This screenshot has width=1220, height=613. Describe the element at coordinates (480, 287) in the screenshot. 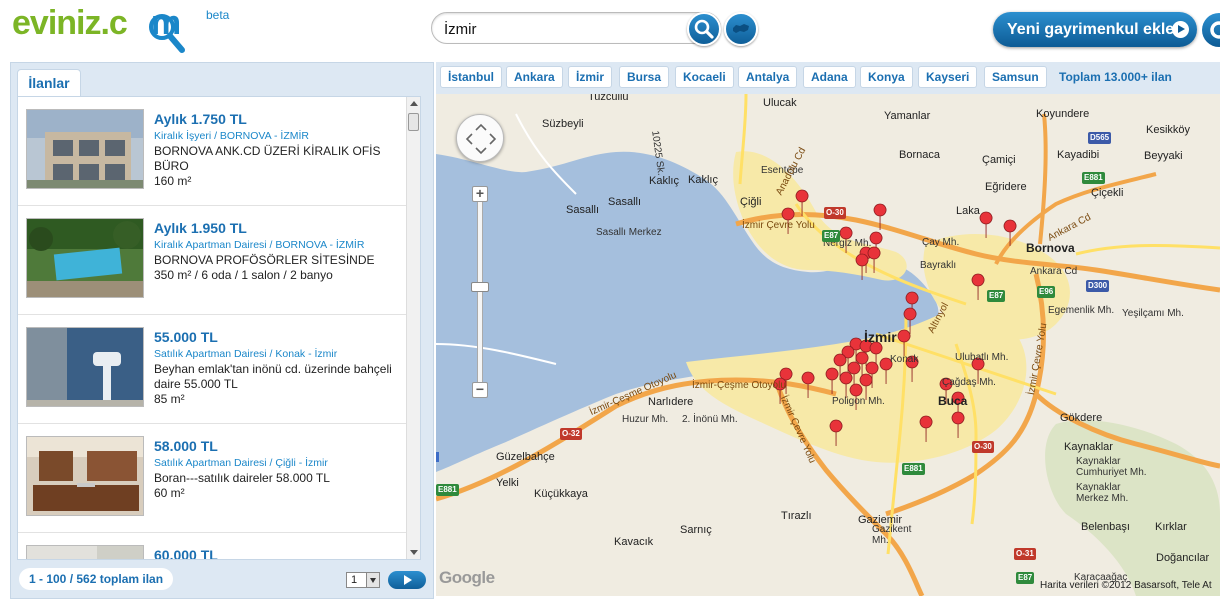

I see `zoom-slider-handle` at that location.